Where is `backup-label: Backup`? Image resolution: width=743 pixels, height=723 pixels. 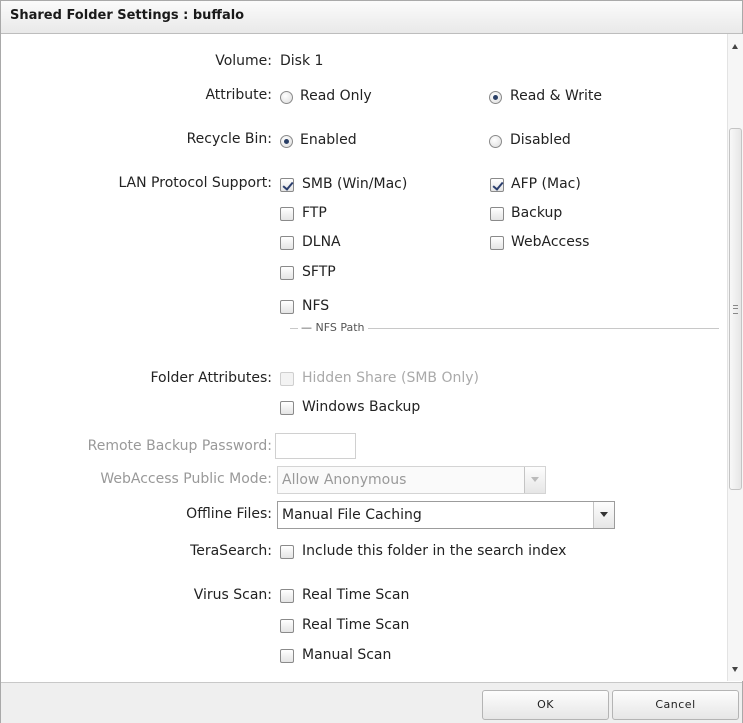 backup-label: Backup is located at coordinates (536, 213).